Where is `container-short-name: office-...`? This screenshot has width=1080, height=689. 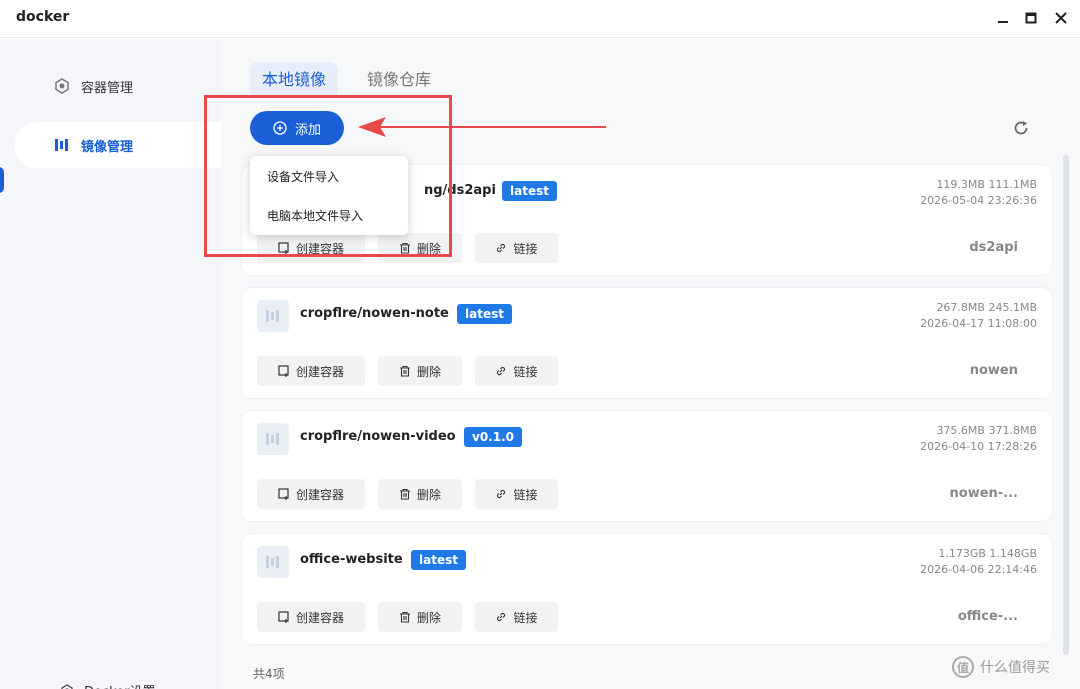
container-short-name: office-... is located at coordinates (987, 616).